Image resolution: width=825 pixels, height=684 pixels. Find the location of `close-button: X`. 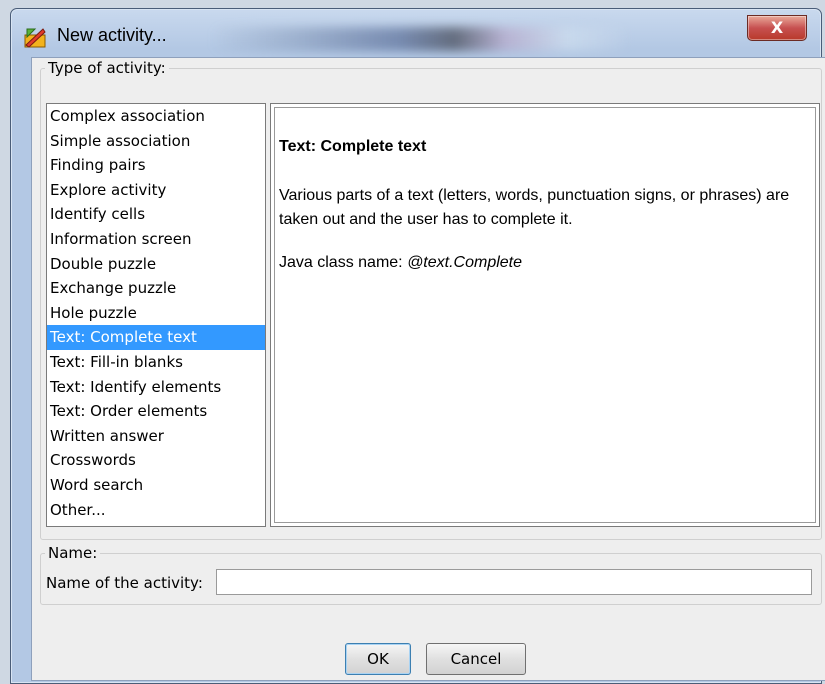

close-button: X is located at coordinates (777, 28).